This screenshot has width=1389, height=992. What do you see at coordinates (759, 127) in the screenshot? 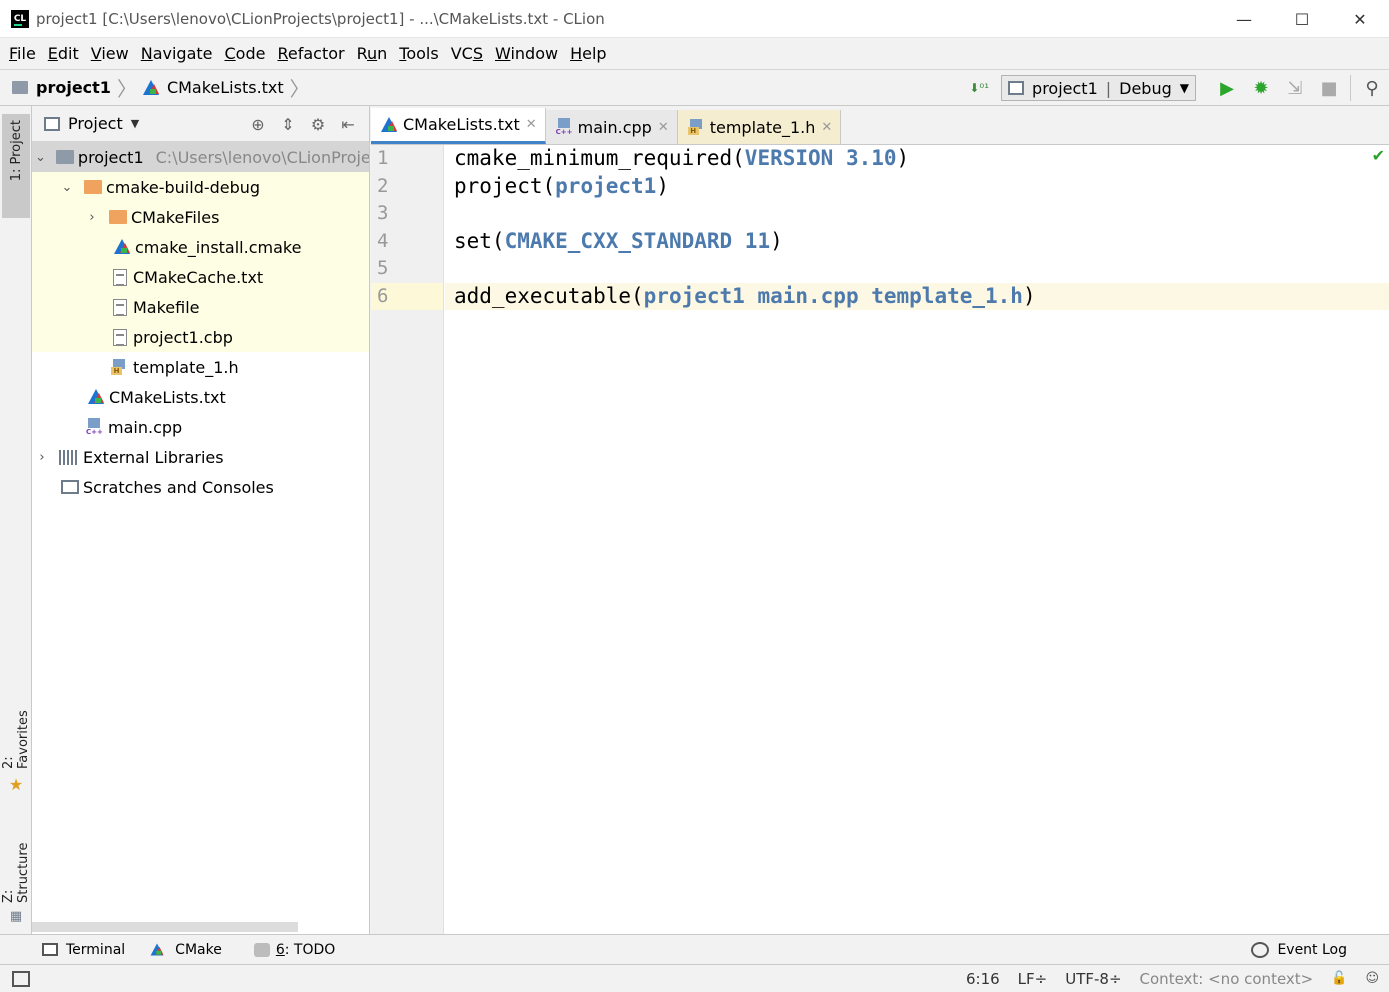
I see `tab-template-h: H template_1.h ✕` at bounding box center [759, 127].